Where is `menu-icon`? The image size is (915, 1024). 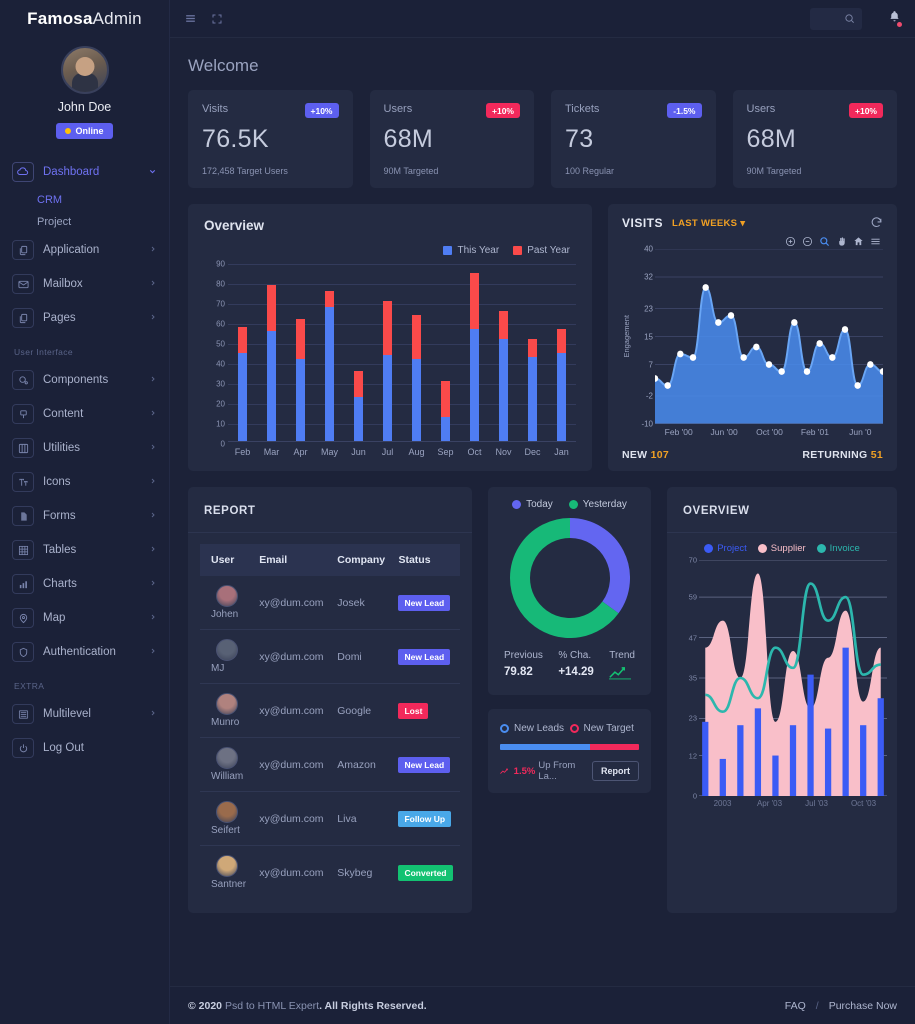
menu-icon is located at coordinates (875, 241).